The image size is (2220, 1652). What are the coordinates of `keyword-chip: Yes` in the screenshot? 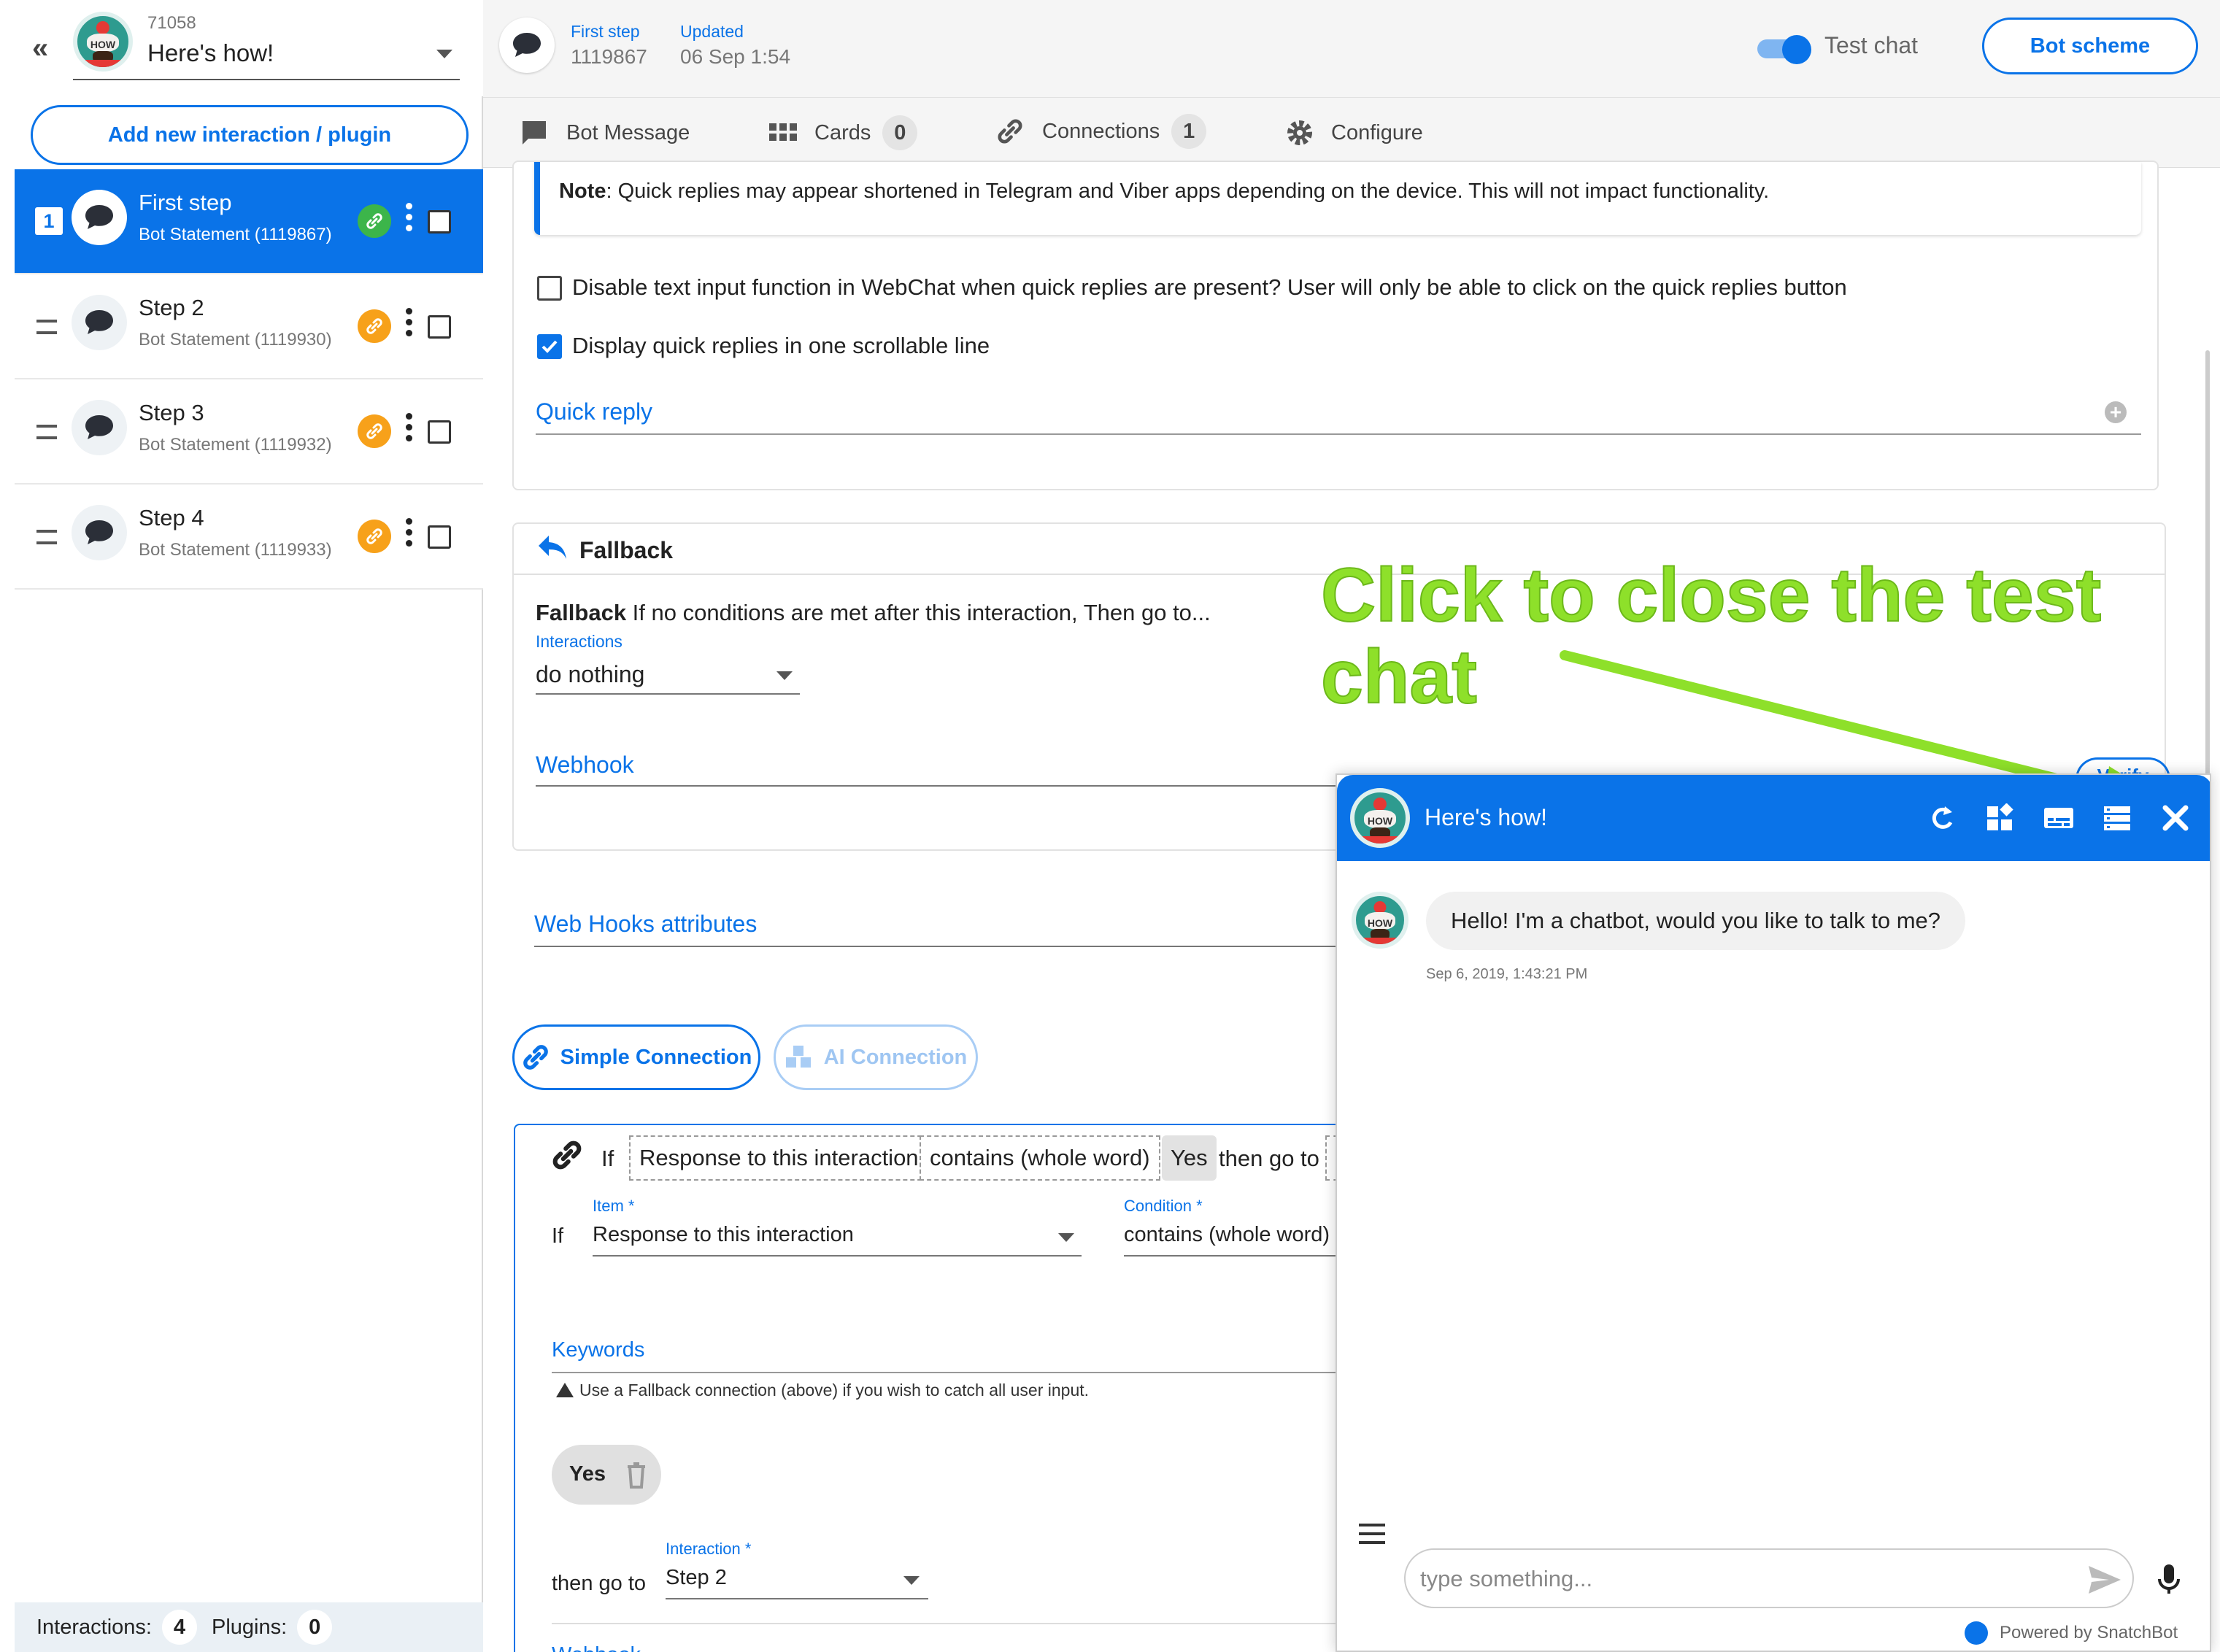 It's located at (606, 1475).